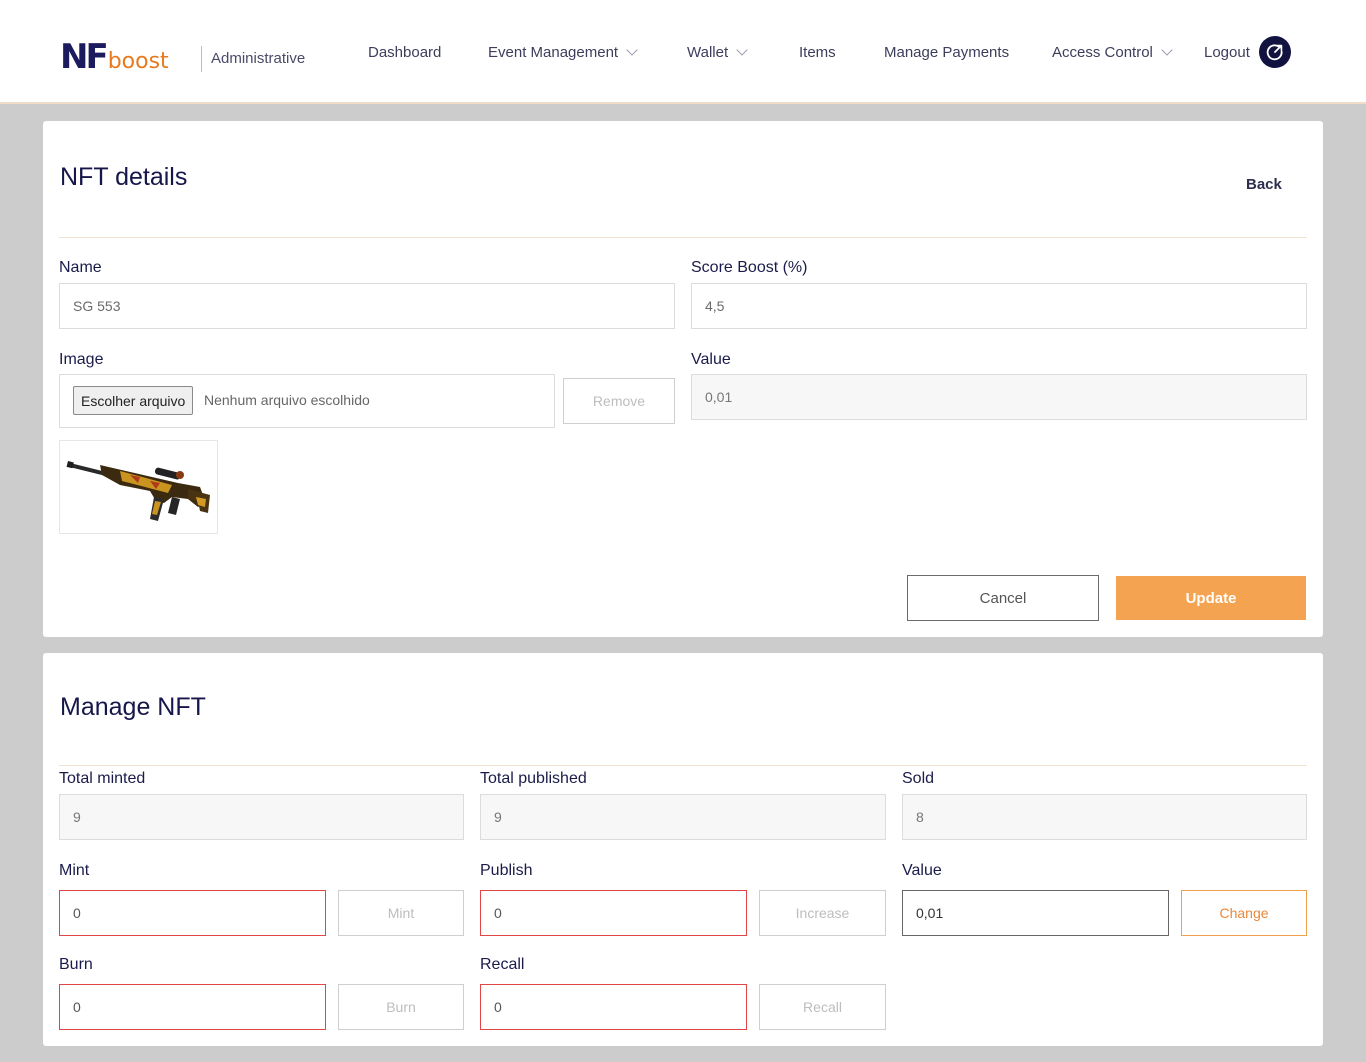 The image size is (1366, 1062). Describe the element at coordinates (138, 61) in the screenshot. I see `logo-boost-text: boost` at that location.